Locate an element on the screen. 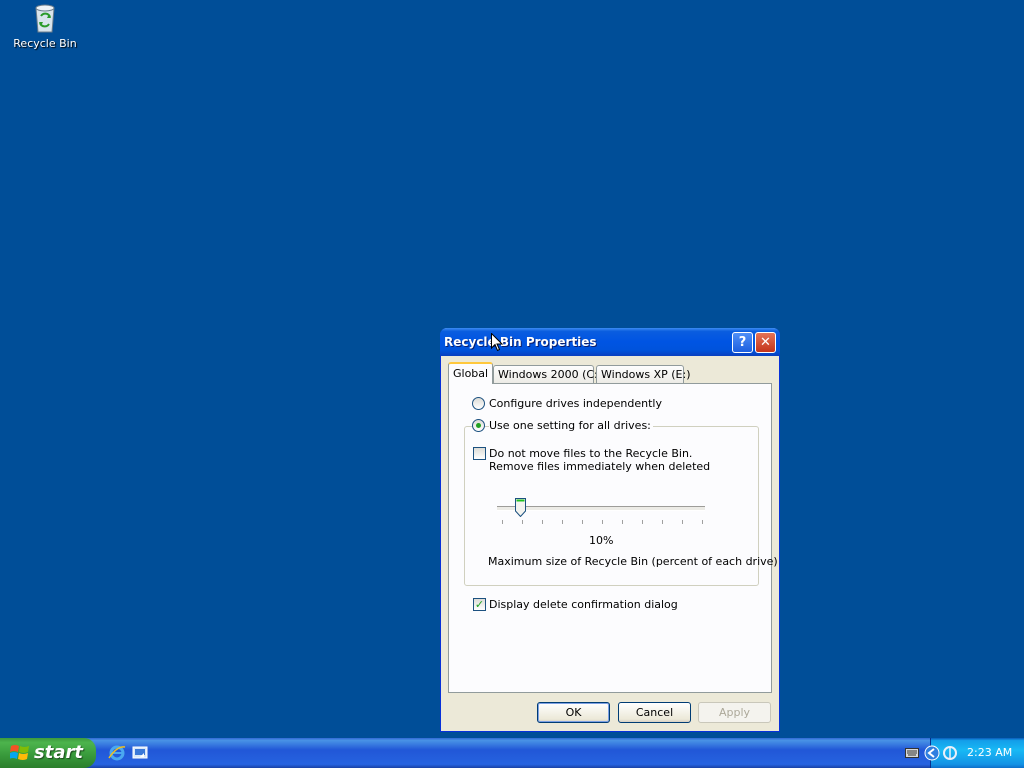  checkbox-label-display-confirm: Display delete confirmation dialog is located at coordinates (583, 604).